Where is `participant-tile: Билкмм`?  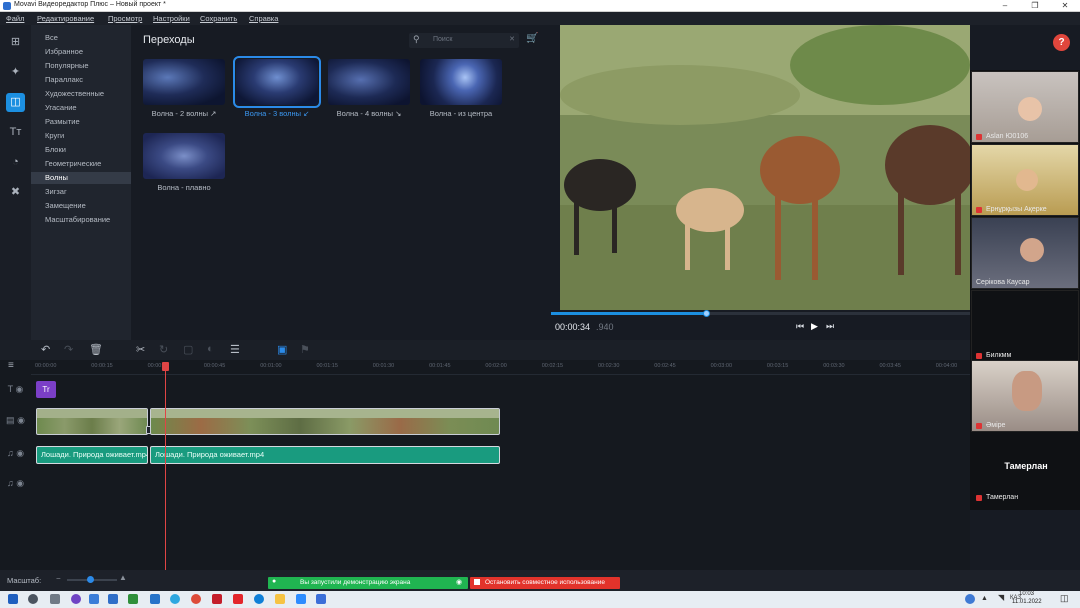 participant-tile: Билкмм is located at coordinates (1025, 326).